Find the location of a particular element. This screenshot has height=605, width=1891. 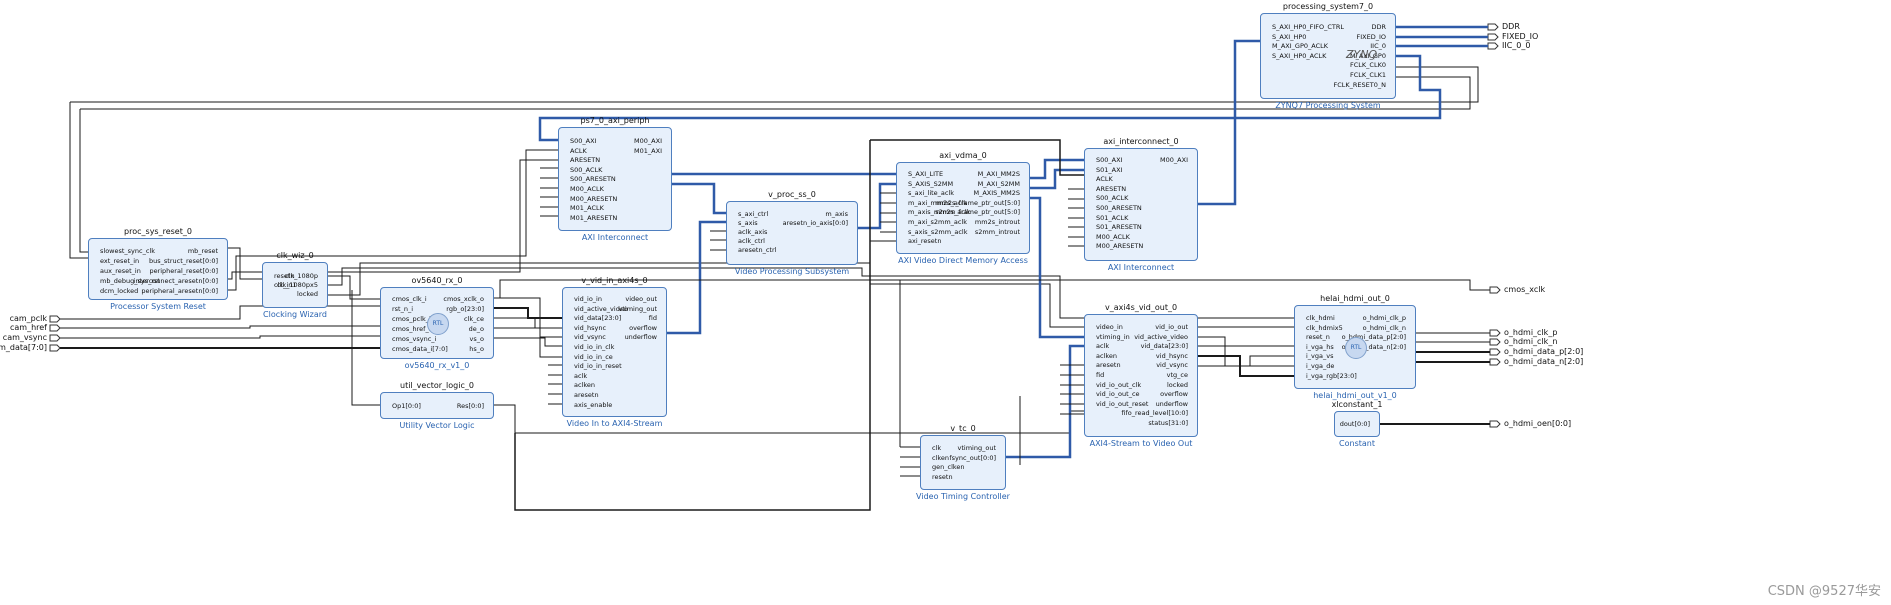

pin-label: S01_ARESETN is located at coordinates (1119, 227).